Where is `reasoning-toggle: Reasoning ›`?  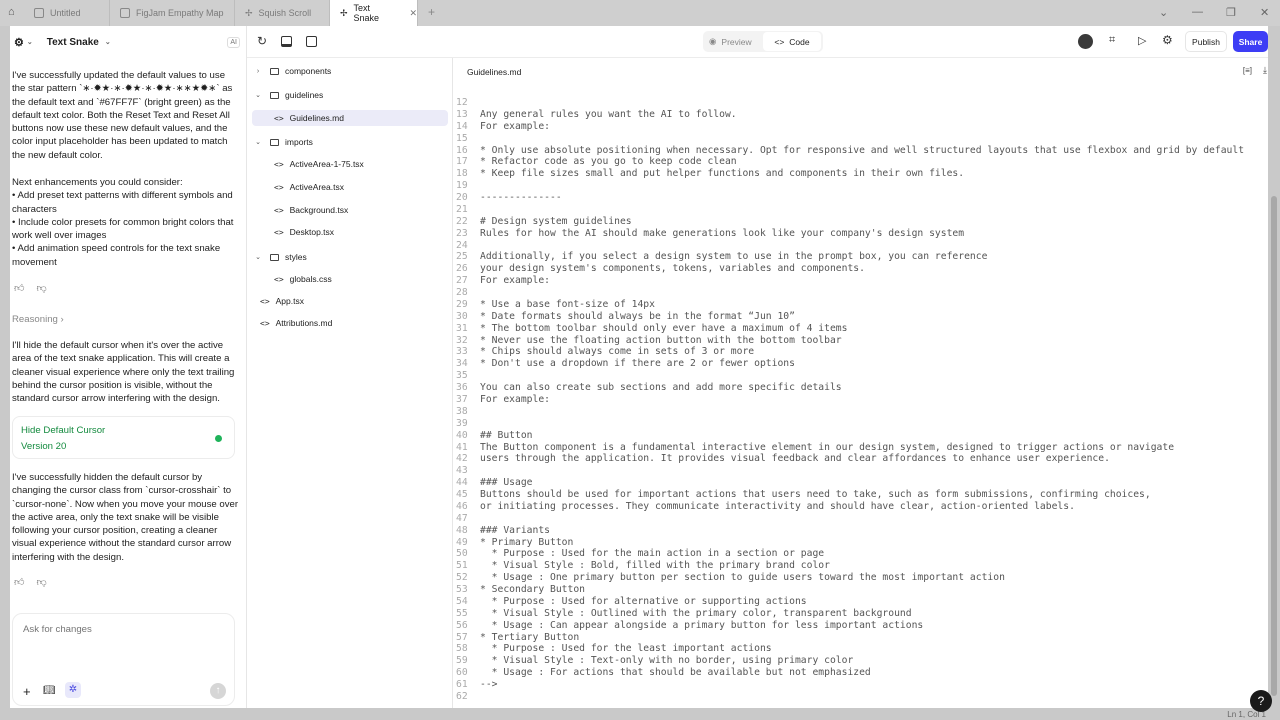 reasoning-toggle: Reasoning › is located at coordinates (38, 319).